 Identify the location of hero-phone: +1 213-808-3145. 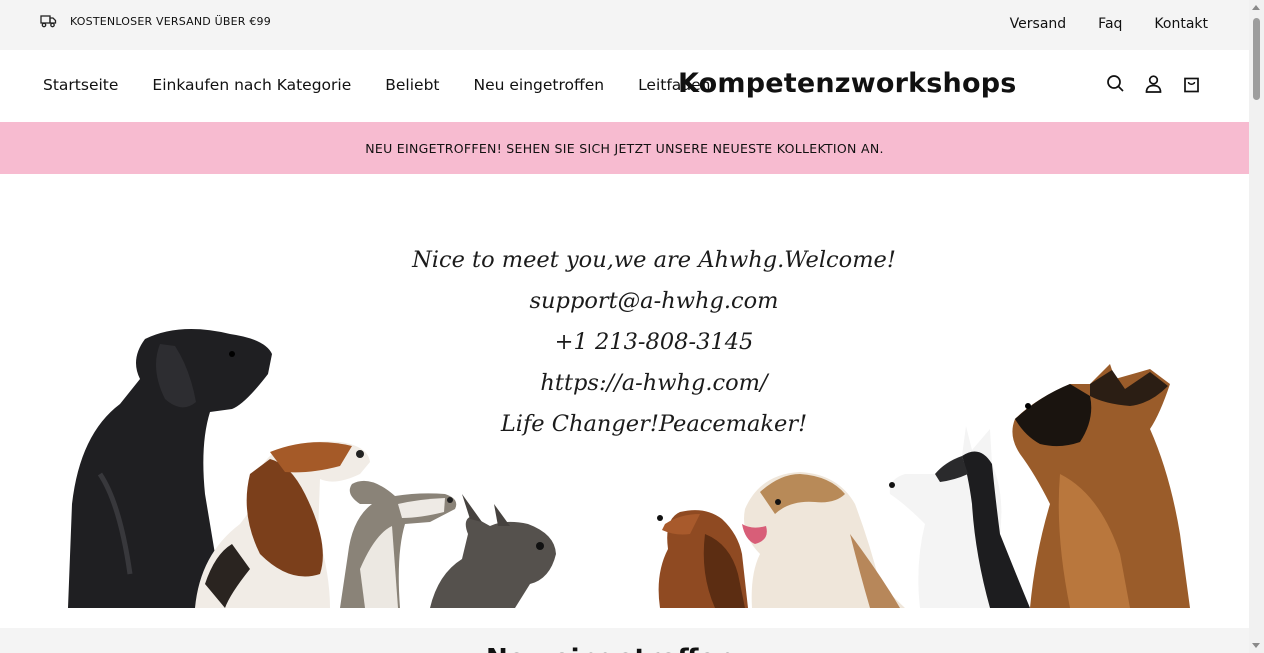
(654, 342).